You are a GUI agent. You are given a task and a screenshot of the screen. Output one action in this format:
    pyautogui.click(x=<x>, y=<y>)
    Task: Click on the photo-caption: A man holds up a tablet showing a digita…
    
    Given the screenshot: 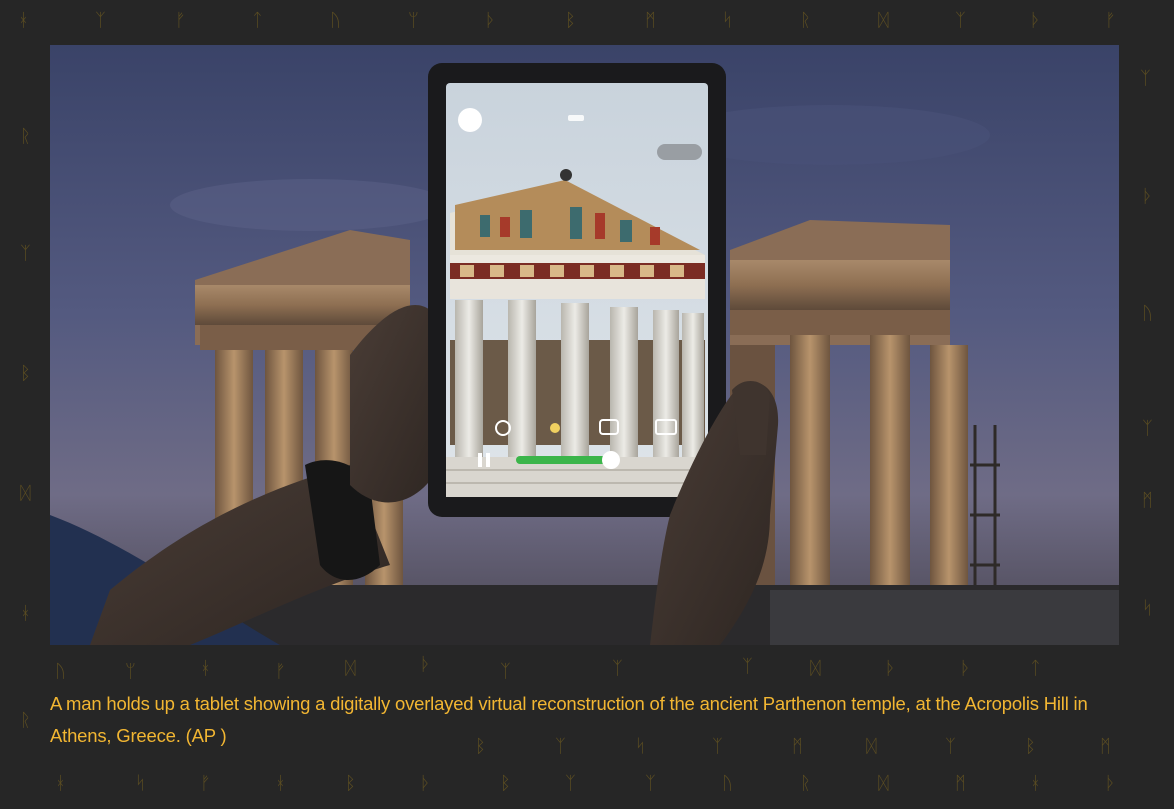 What is the action you would take?
    pyautogui.click(x=569, y=719)
    